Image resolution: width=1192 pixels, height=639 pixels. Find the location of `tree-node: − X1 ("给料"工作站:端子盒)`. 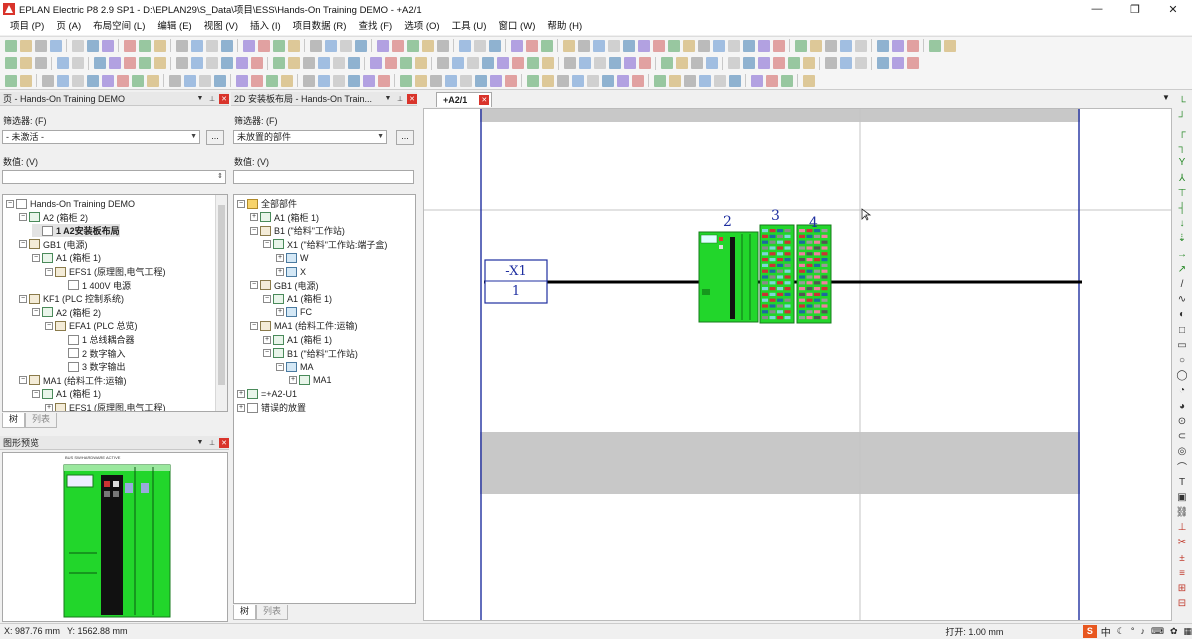

tree-node: − X1 ("给料"工作站:端子盒) is located at coordinates (325, 244).